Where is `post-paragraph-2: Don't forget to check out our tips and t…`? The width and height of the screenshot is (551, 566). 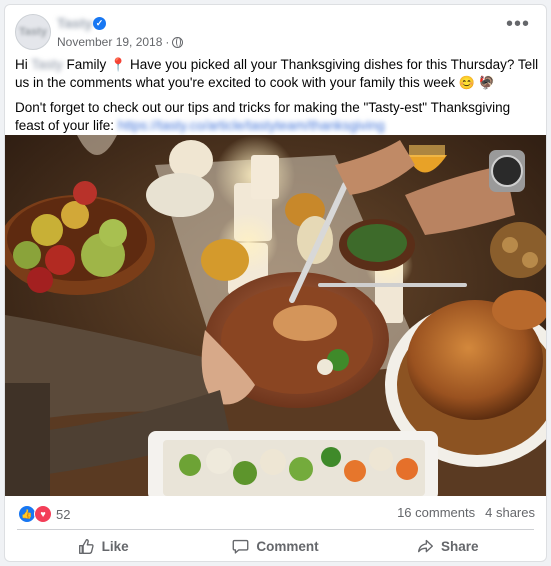
post-paragraph-2: Don't forget to check out our tips and t… is located at coordinates (263, 116).